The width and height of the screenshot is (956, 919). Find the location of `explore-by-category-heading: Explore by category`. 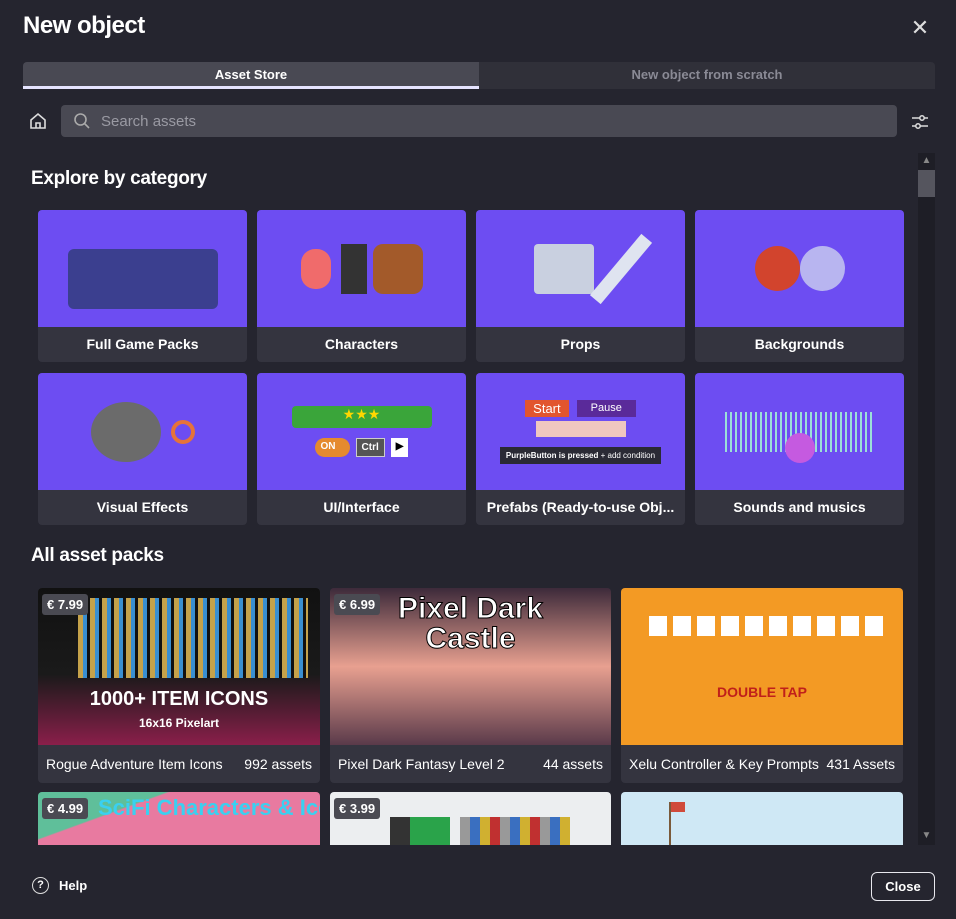

explore-by-category-heading: Explore by category is located at coordinates (119, 178).